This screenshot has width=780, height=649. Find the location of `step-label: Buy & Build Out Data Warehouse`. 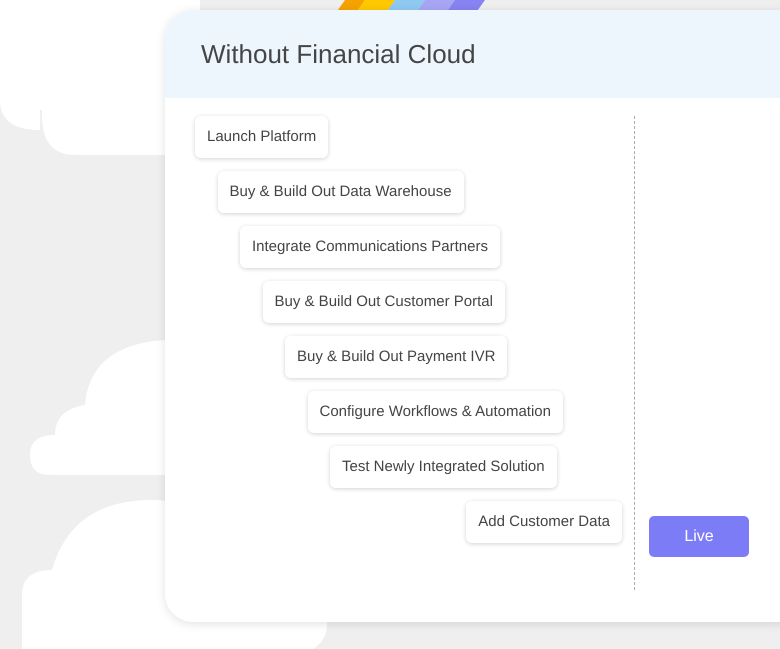

step-label: Buy & Build Out Data Warehouse is located at coordinates (341, 192).